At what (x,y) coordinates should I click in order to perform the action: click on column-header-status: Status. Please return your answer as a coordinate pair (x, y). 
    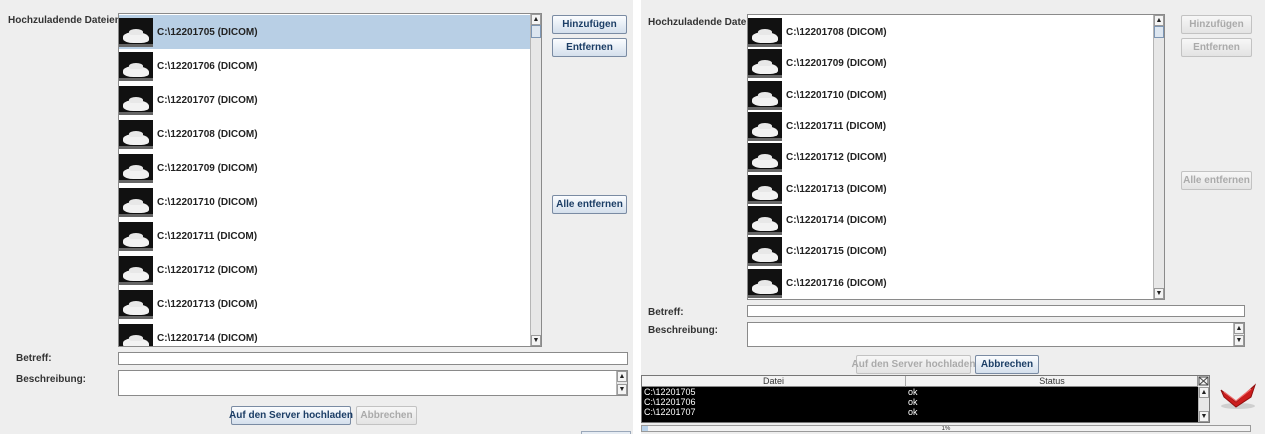
    Looking at the image, I should click on (1052, 381).